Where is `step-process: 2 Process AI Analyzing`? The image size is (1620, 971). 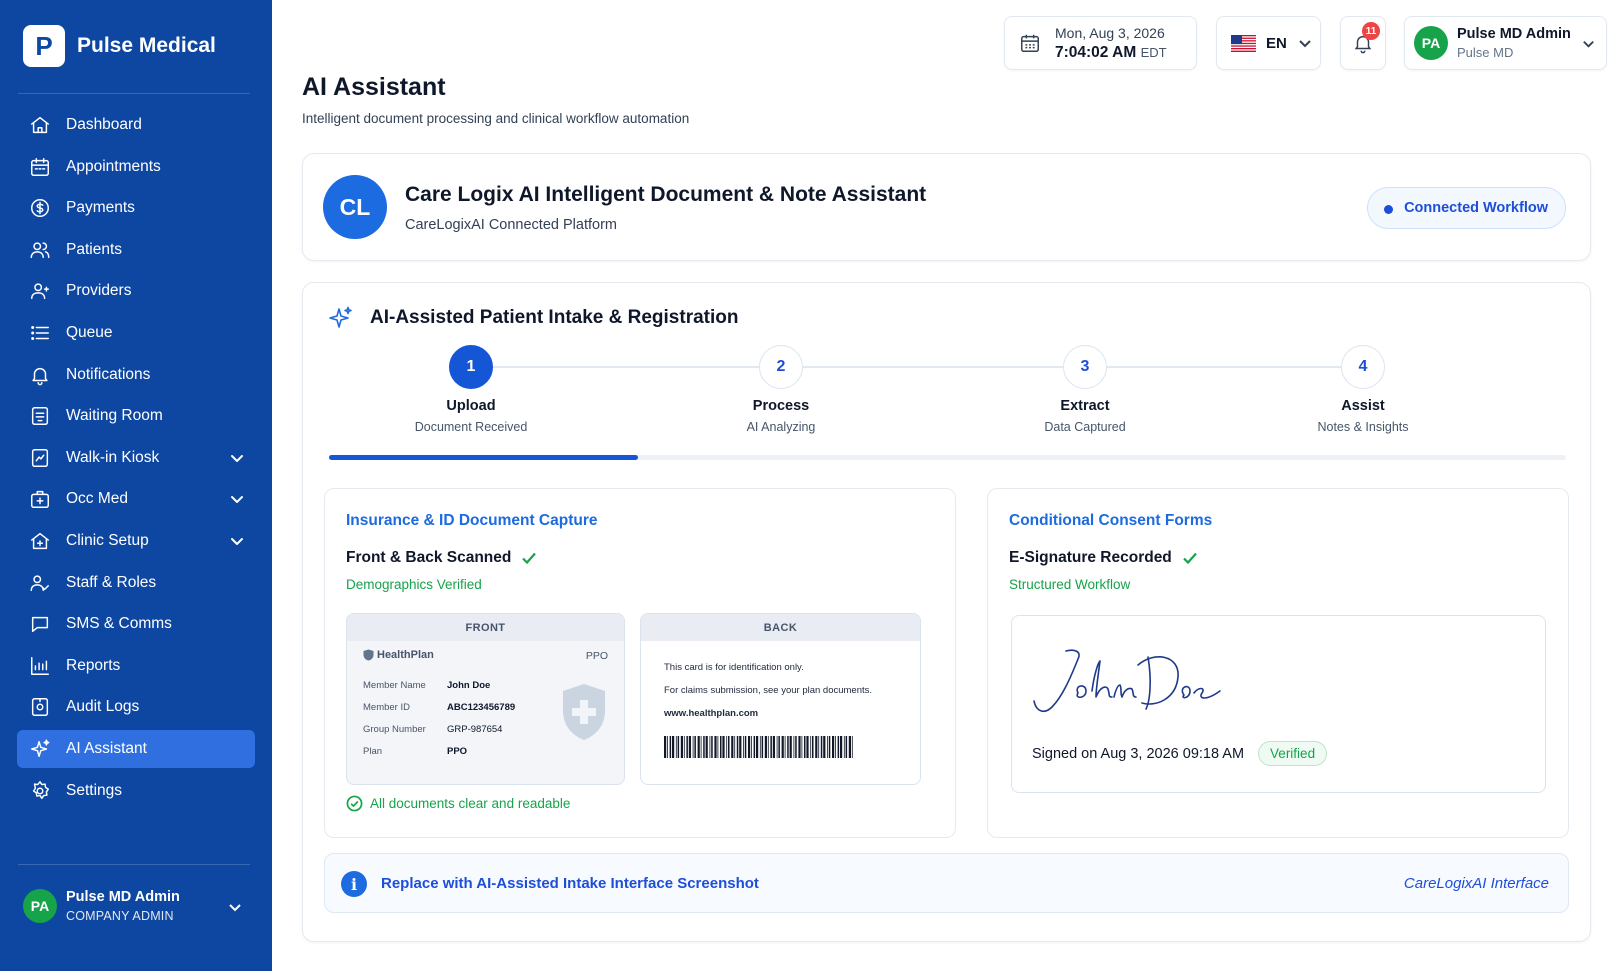 step-process: 2 Process AI Analyzing is located at coordinates (781, 389).